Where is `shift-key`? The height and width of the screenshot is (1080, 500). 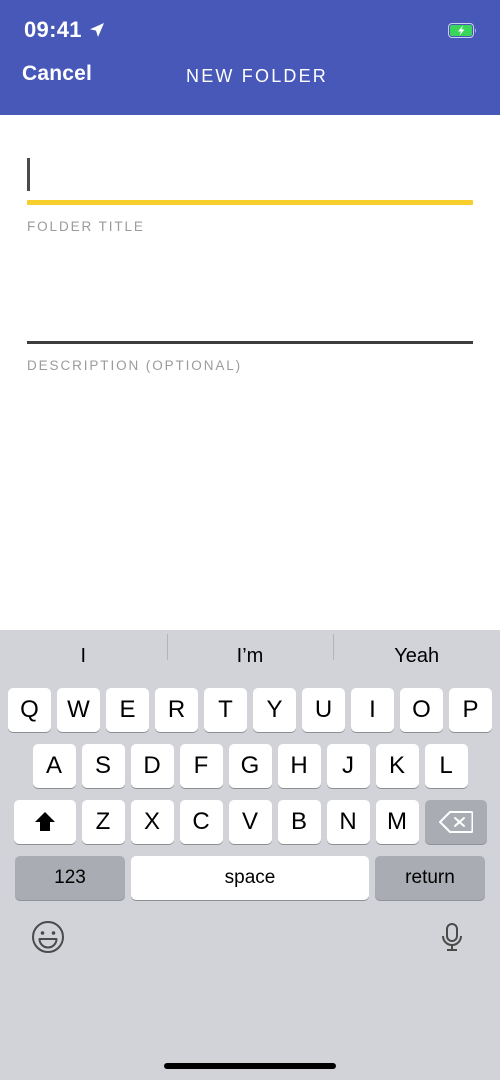 shift-key is located at coordinates (44, 822).